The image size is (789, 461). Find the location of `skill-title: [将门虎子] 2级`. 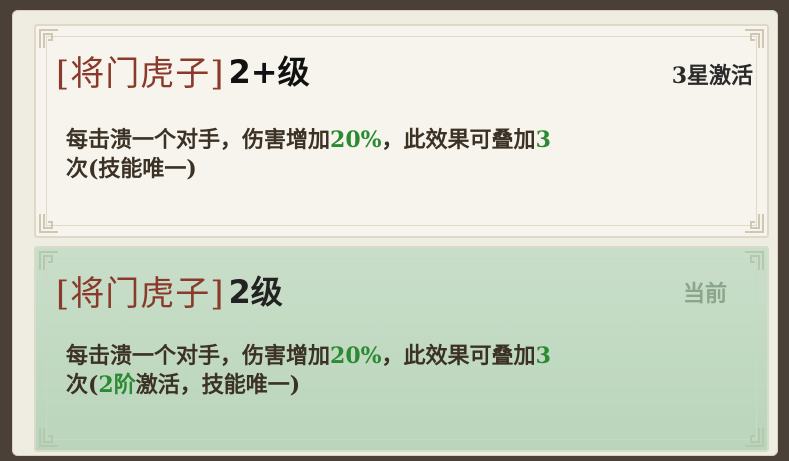

skill-title: [将门虎子] 2级 is located at coordinates (169, 290).